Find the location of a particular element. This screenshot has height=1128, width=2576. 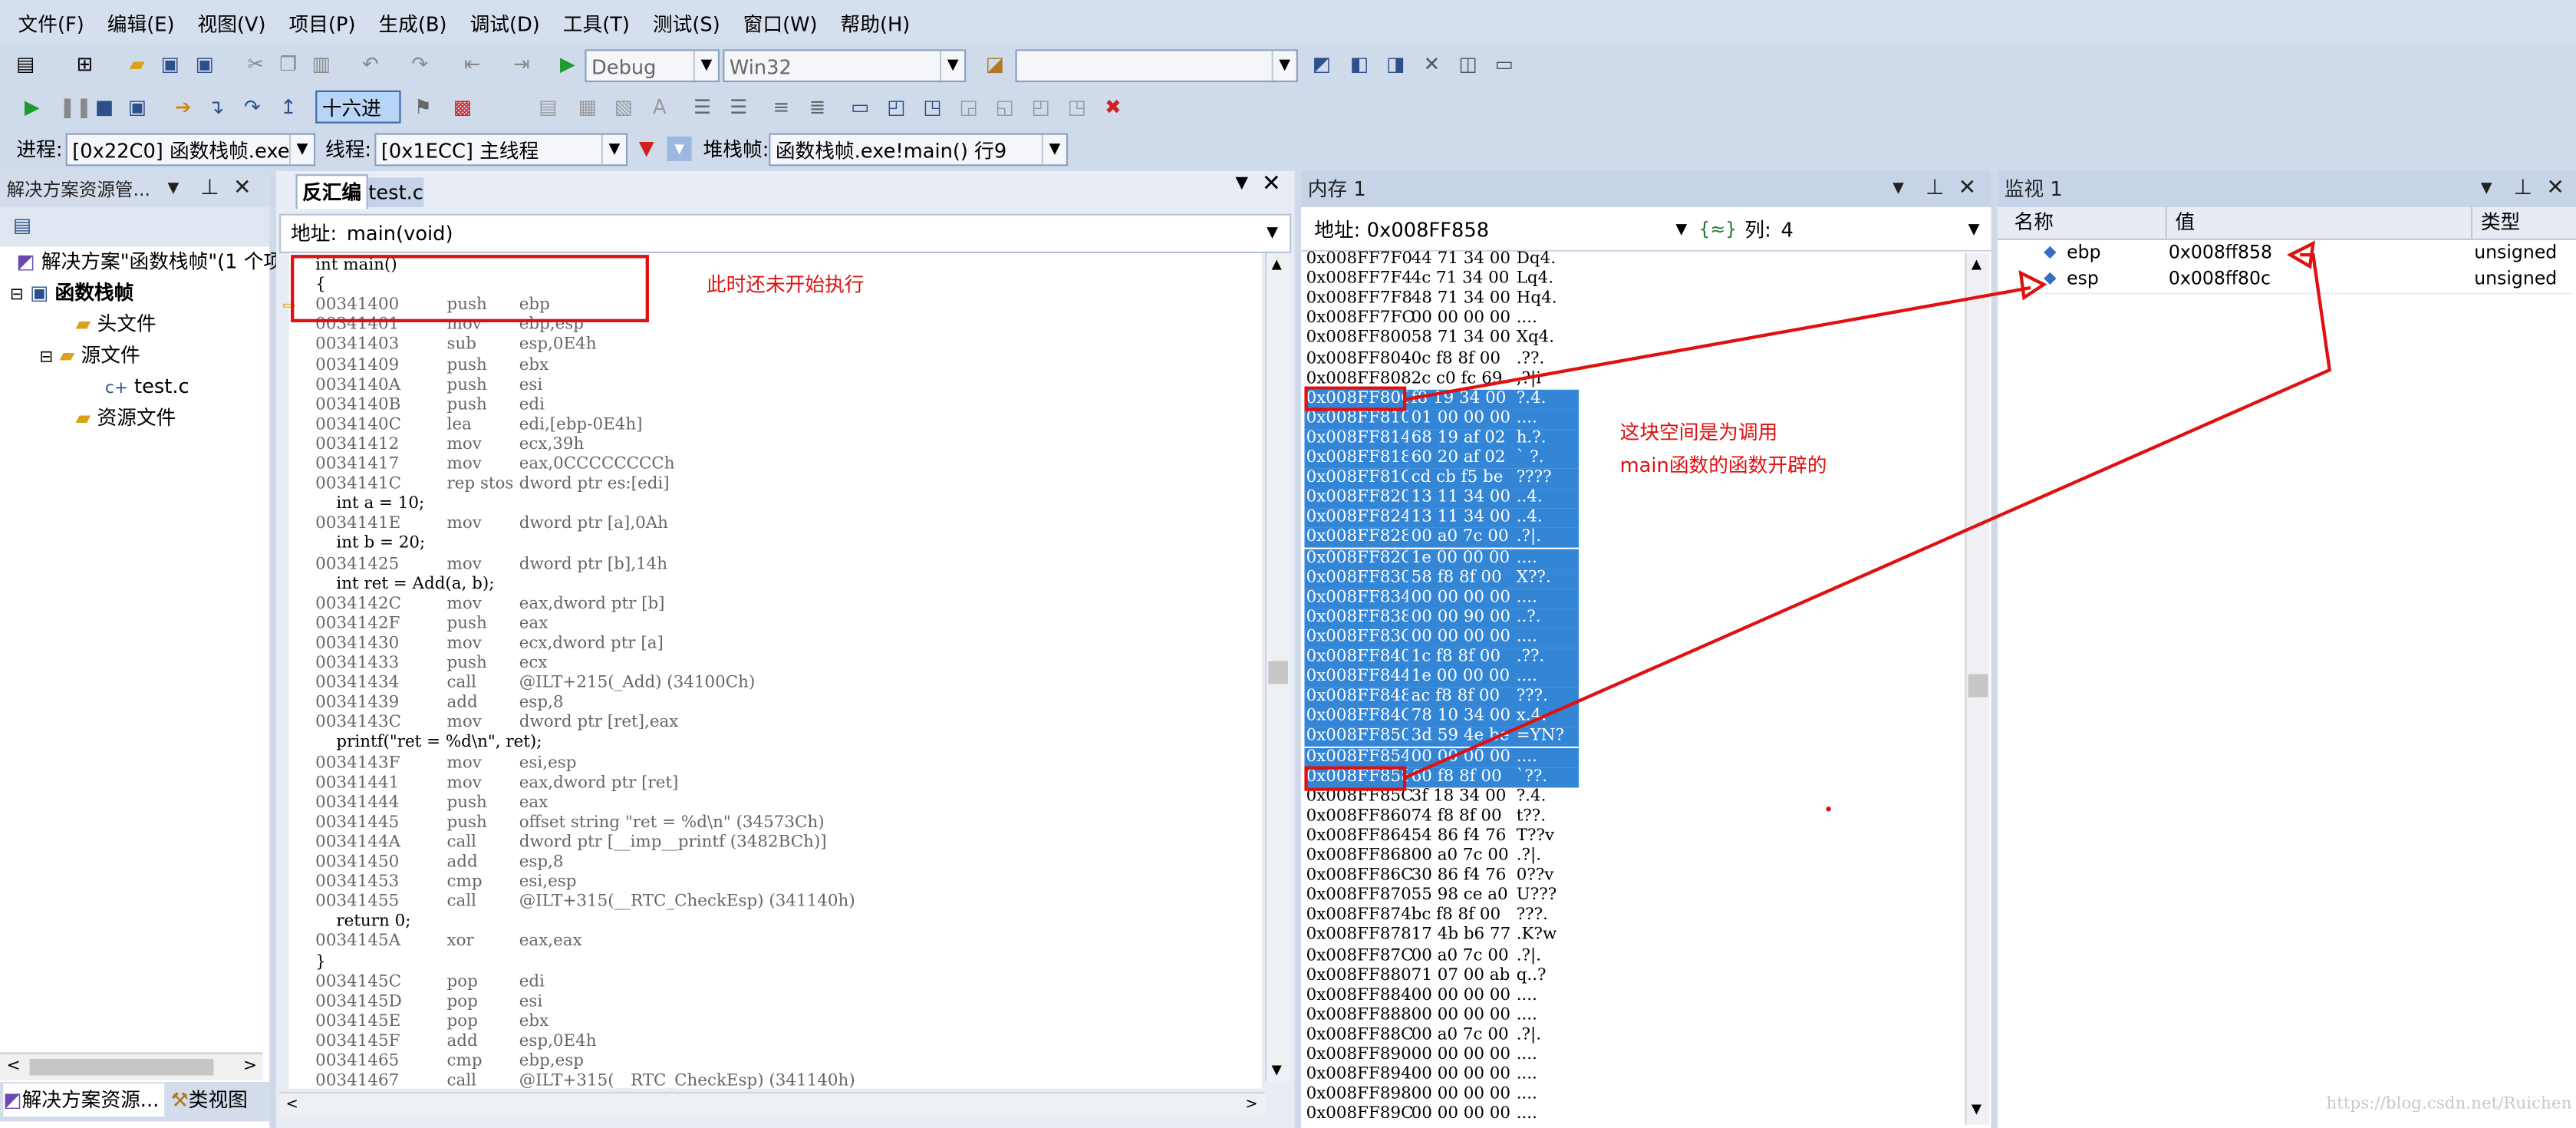

arrow-esp-line is located at coordinates (1717, 343).